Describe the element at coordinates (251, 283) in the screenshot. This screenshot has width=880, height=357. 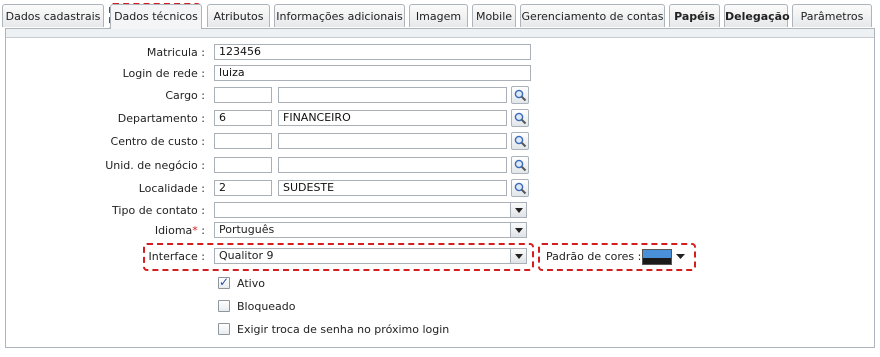
I see `ativo-label: Ativo` at that location.